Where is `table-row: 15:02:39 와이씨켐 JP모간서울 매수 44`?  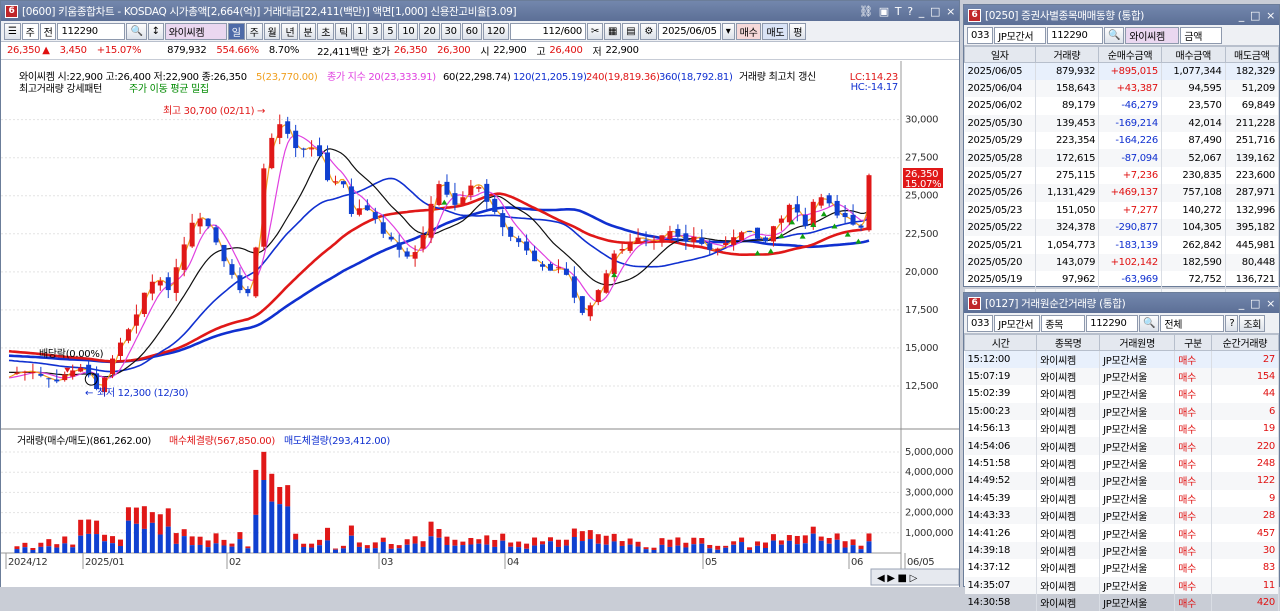
table-row: 15:02:39 와이씨켐 JP모간서울 매수 44 is located at coordinates (1122, 394).